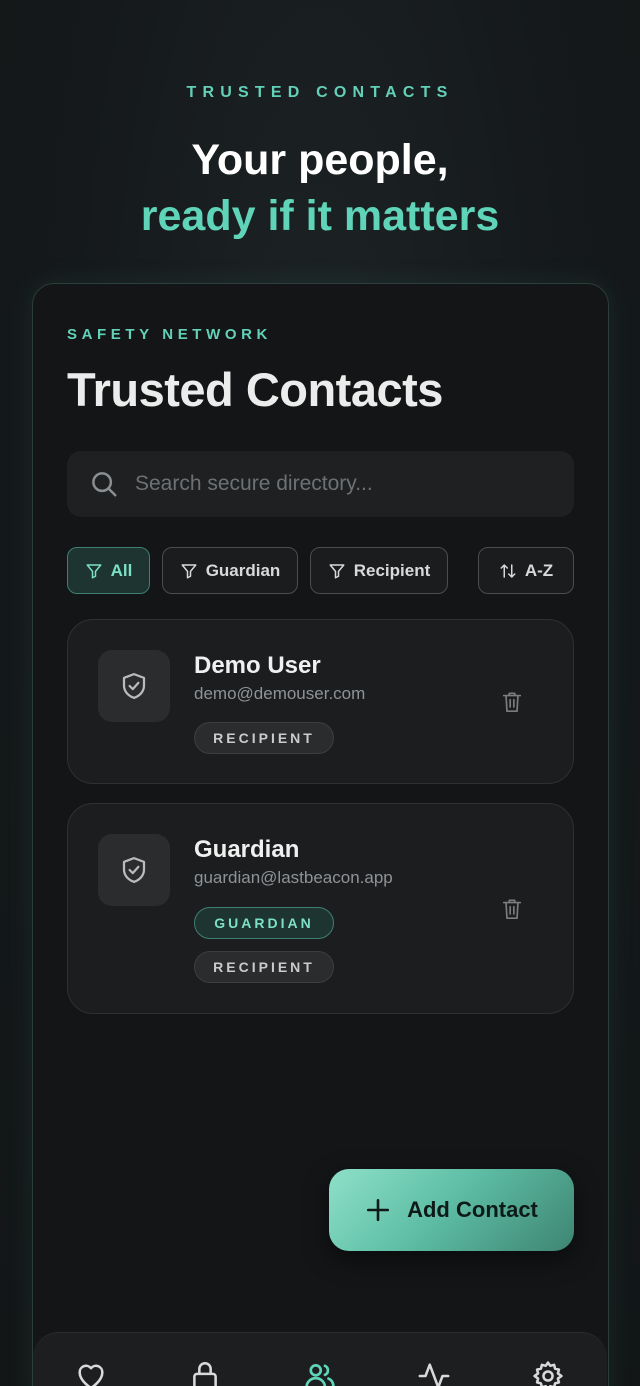  I want to click on page-title: Trusted Contacts, so click(255, 389).